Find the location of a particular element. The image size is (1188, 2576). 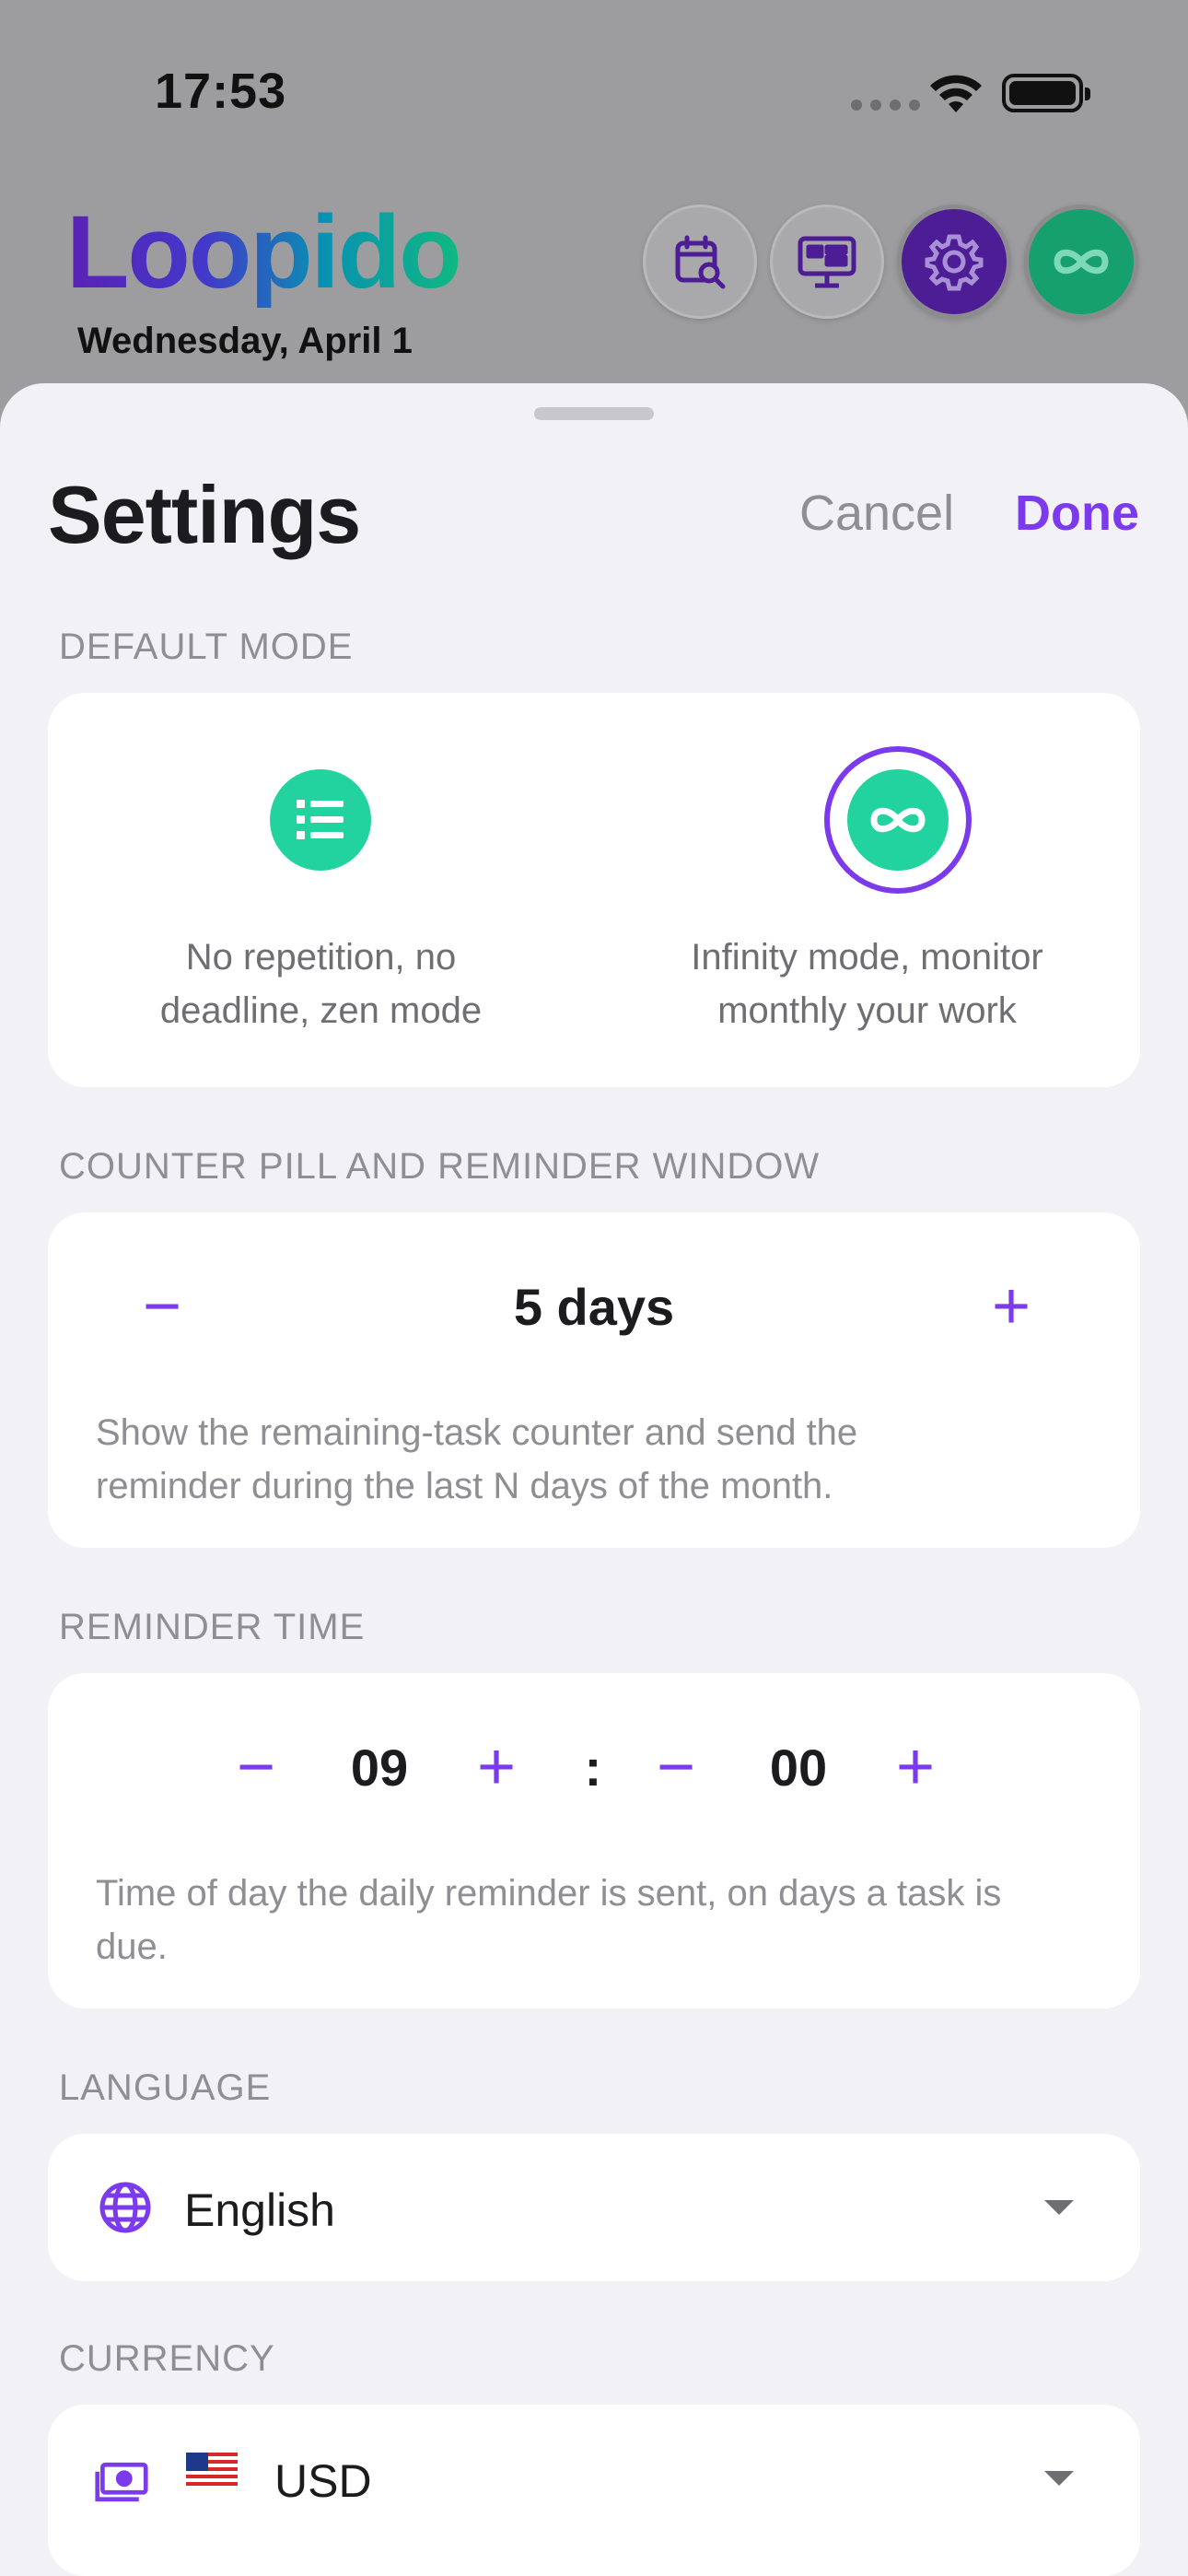

days-decrement-button: − is located at coordinates (162, 1306).